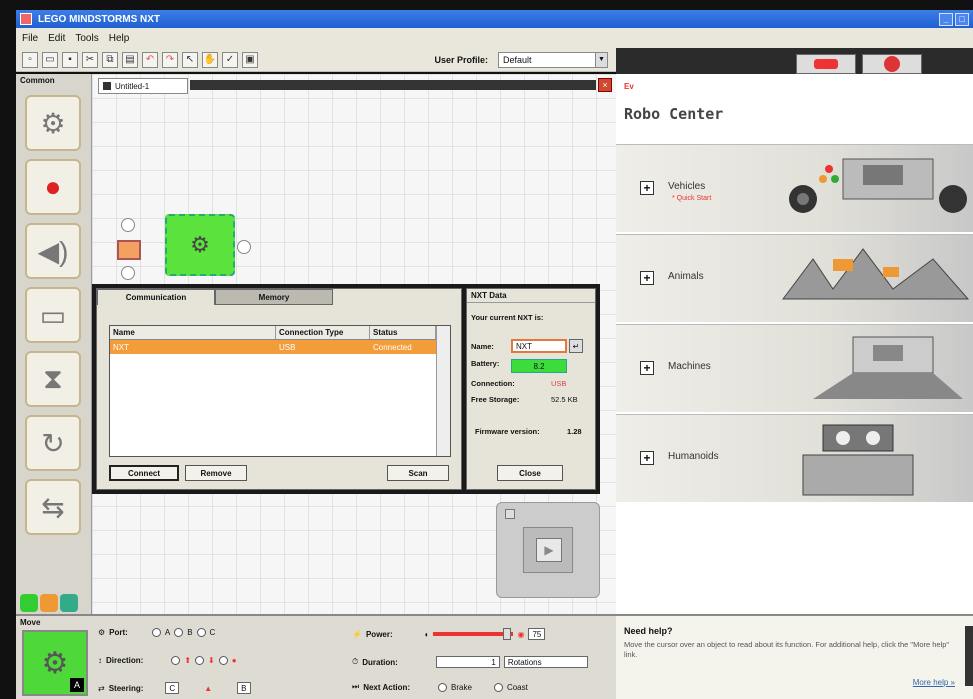  What do you see at coordinates (794, 86) in the screenshot?
I see `robo-back-link: Ev` at bounding box center [794, 86].